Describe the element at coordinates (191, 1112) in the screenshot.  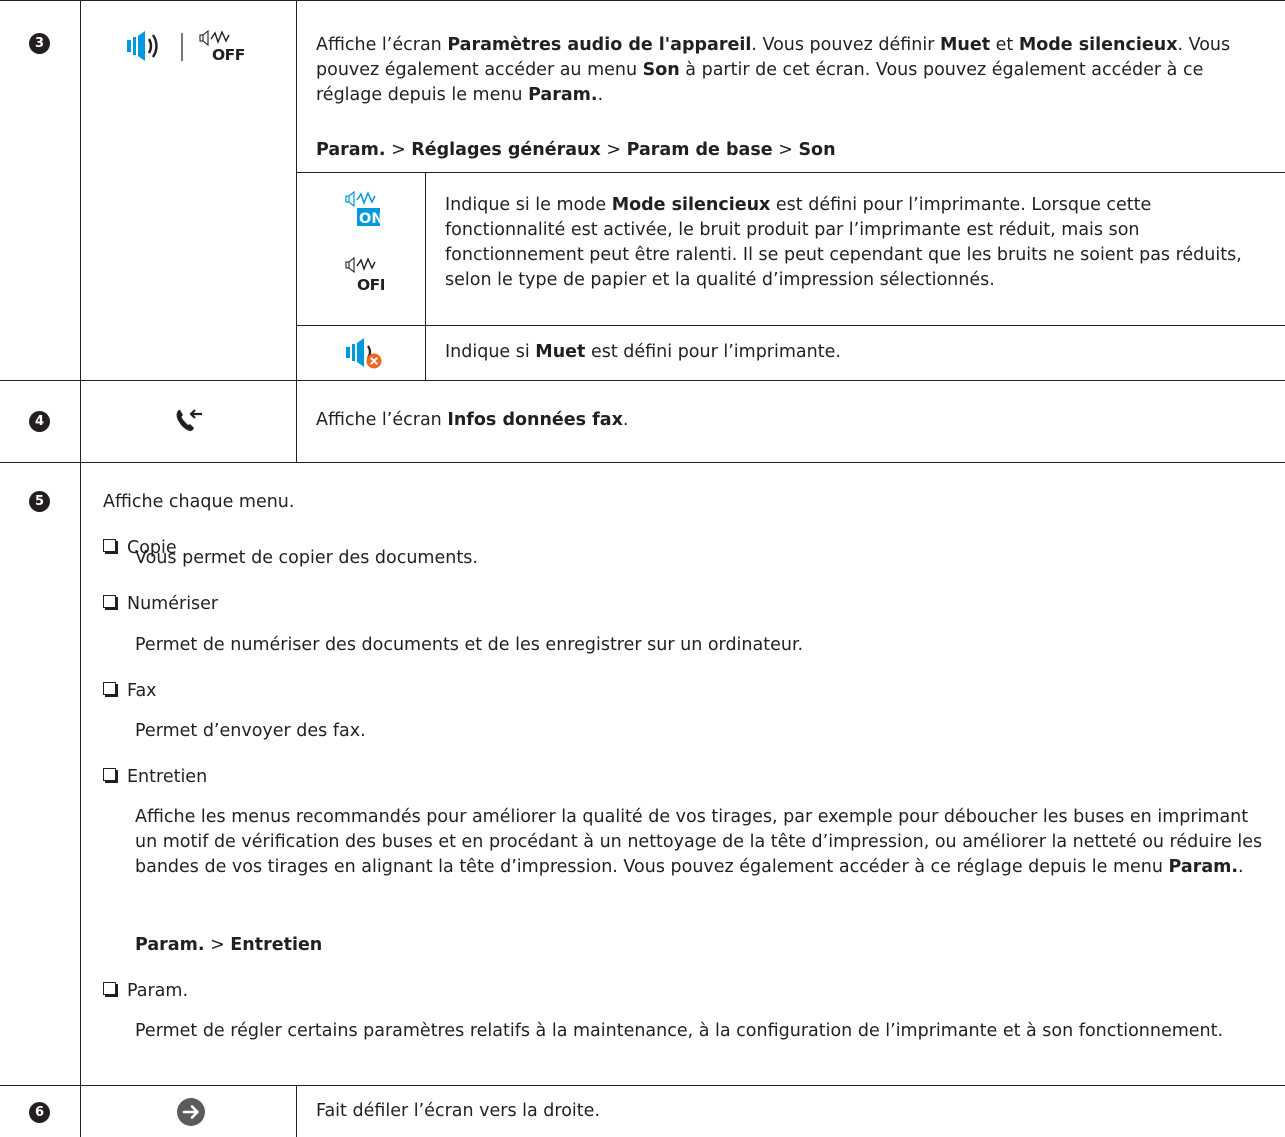
I see `scroll-right-arrow-icon` at that location.